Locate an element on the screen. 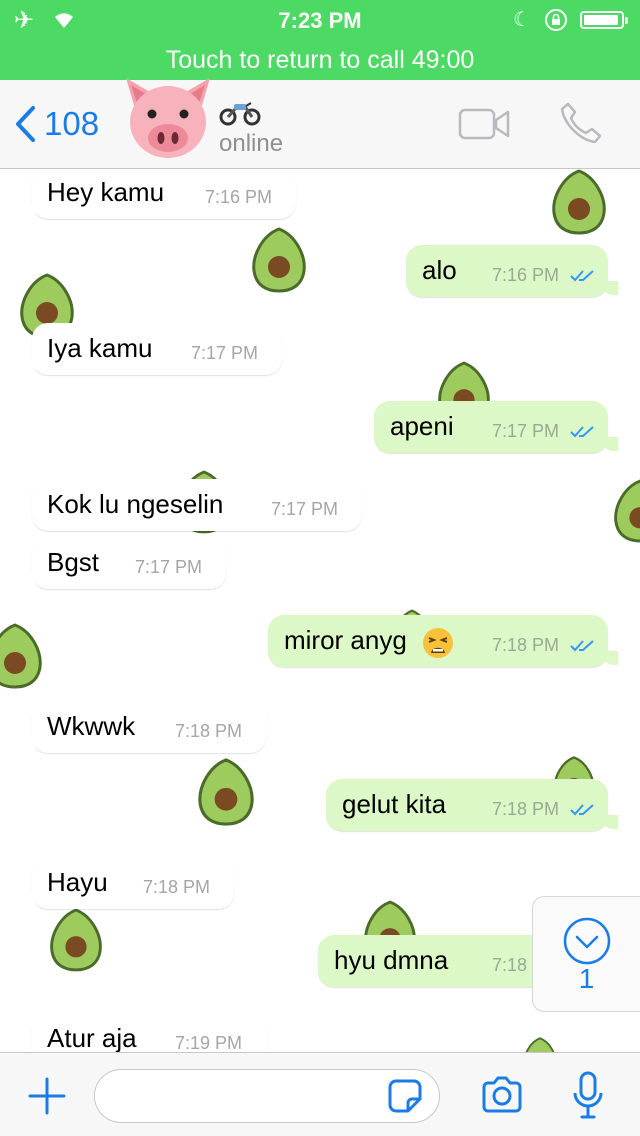  message-incoming: Kok lu ngeselin 7:17 PM is located at coordinates (197, 505).